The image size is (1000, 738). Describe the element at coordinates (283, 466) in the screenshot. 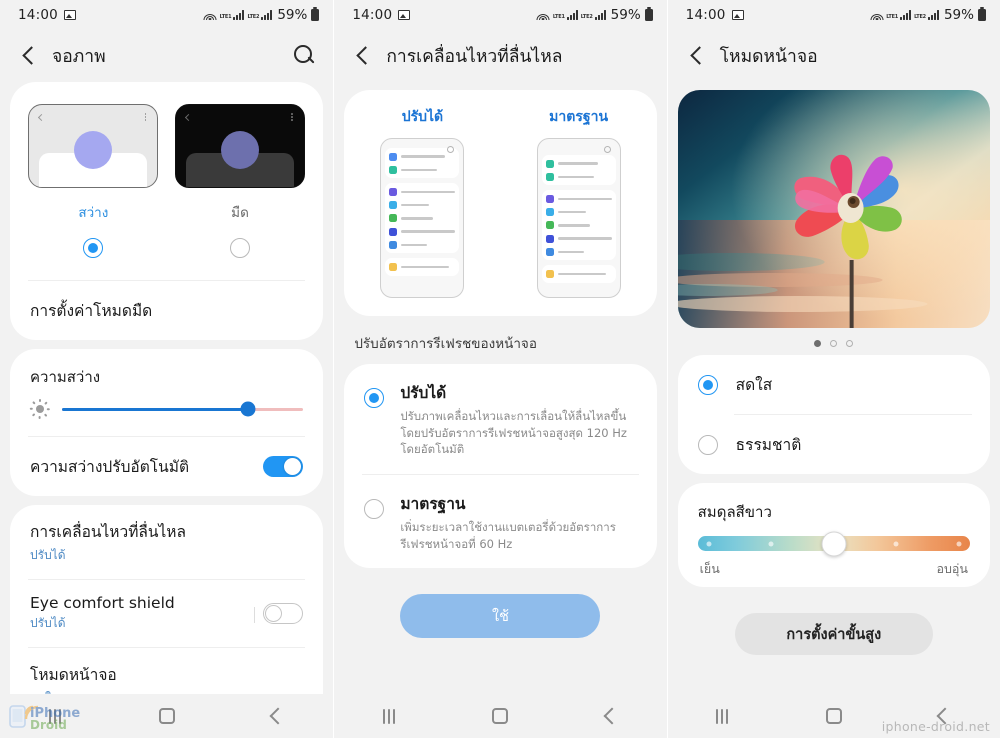

I see `auto-brightness-toggle` at that location.